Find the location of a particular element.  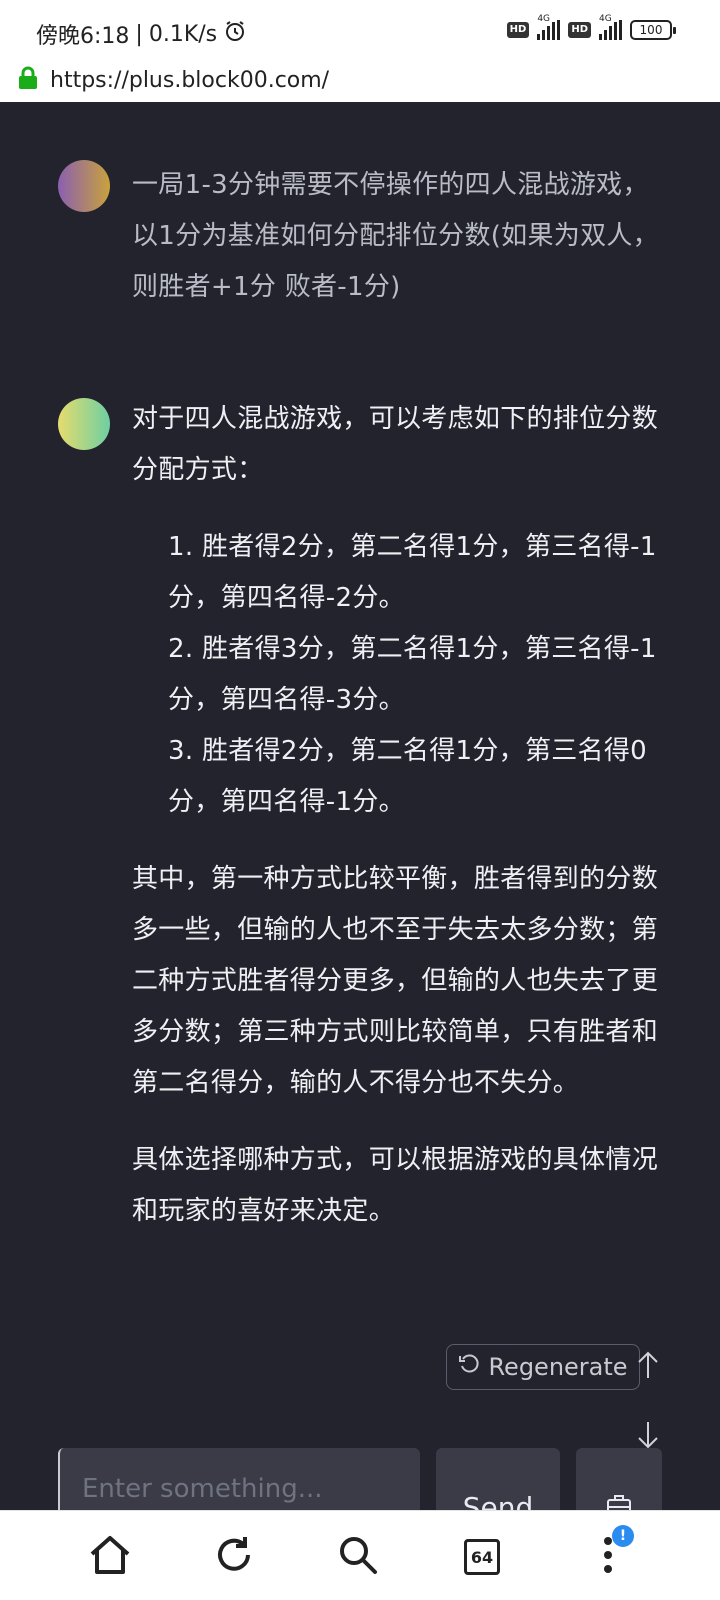

arrow-up-icon is located at coordinates (648, 1369).